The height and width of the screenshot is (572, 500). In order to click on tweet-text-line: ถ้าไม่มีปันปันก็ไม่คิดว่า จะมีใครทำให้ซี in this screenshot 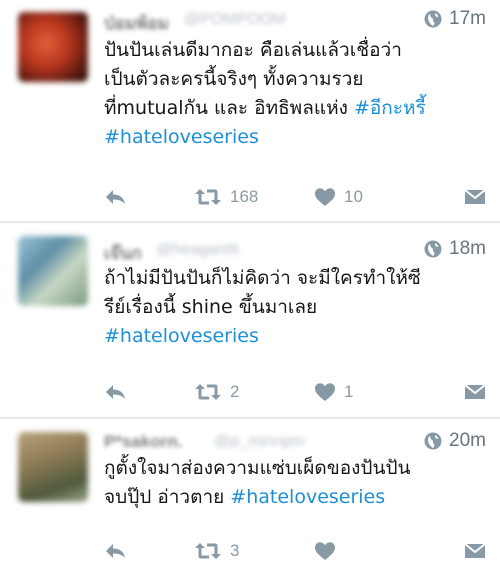, I will do `click(296, 278)`.